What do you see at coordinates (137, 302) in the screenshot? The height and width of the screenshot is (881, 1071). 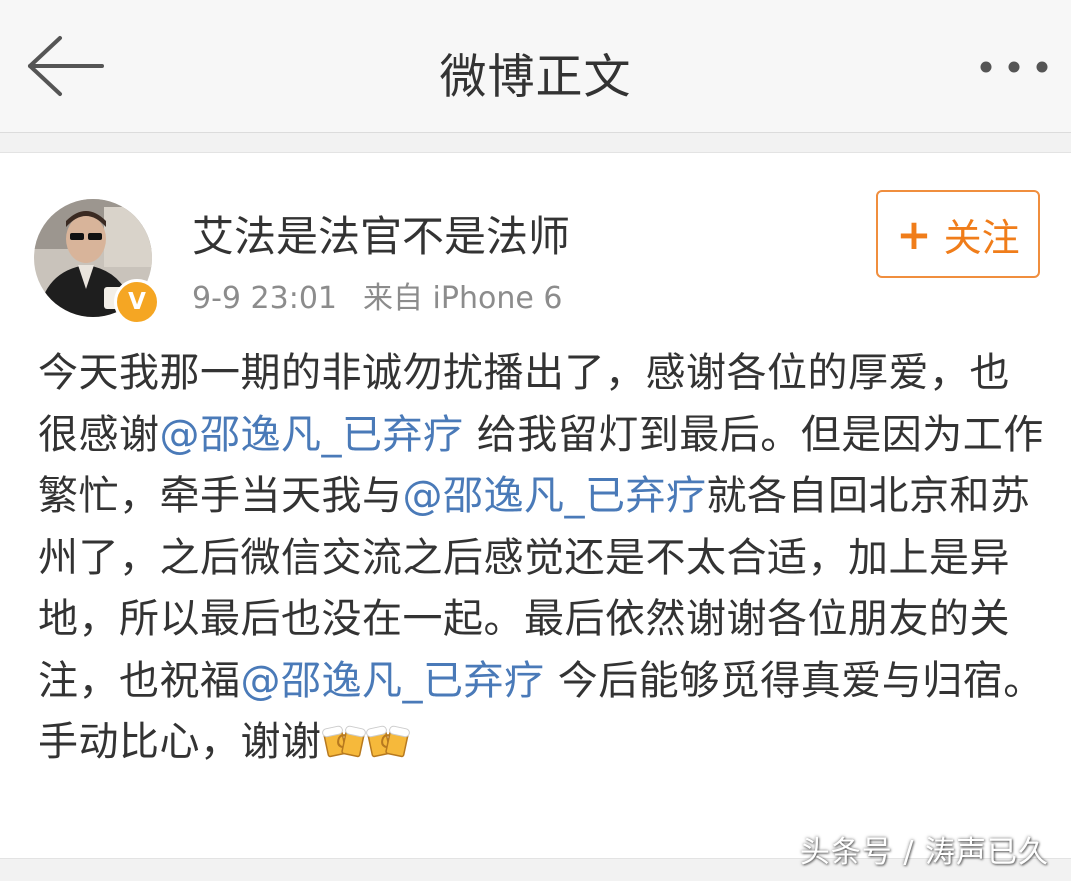 I see `verified-badge-icon: V` at bounding box center [137, 302].